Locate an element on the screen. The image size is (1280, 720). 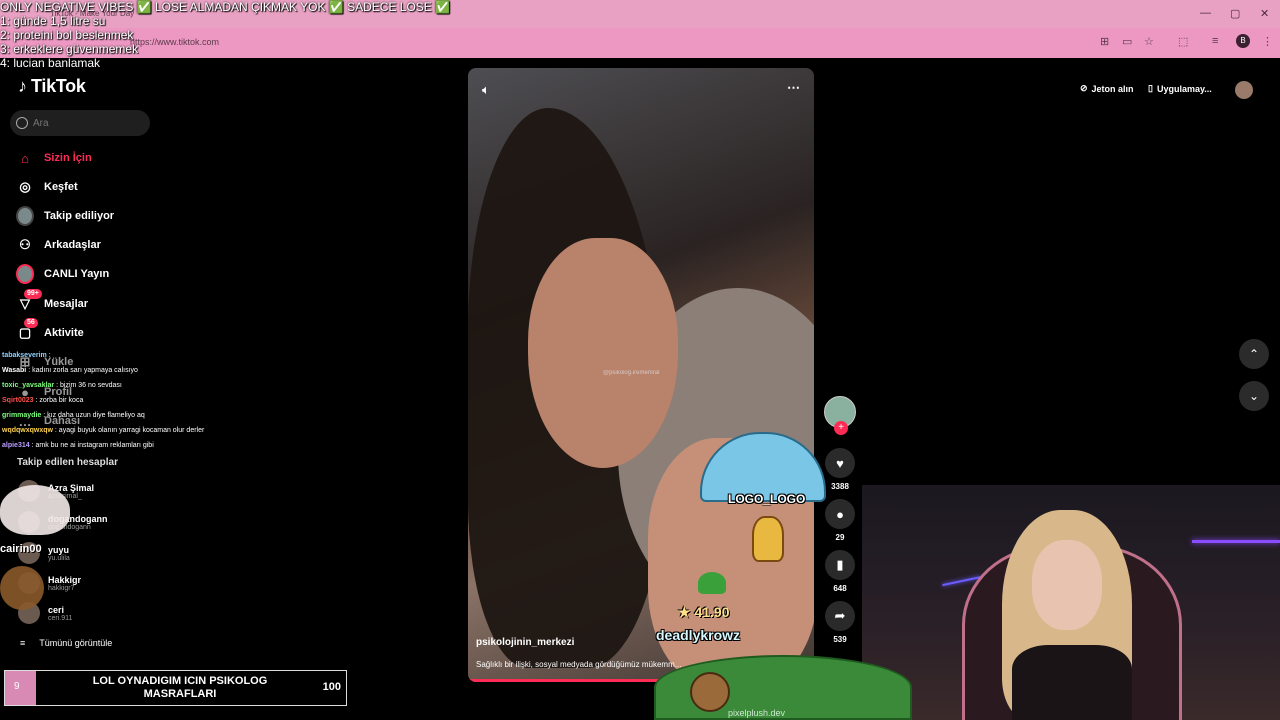
nav-messages: ▽ 99+ Mesajlar is located at coordinates (52, 301).